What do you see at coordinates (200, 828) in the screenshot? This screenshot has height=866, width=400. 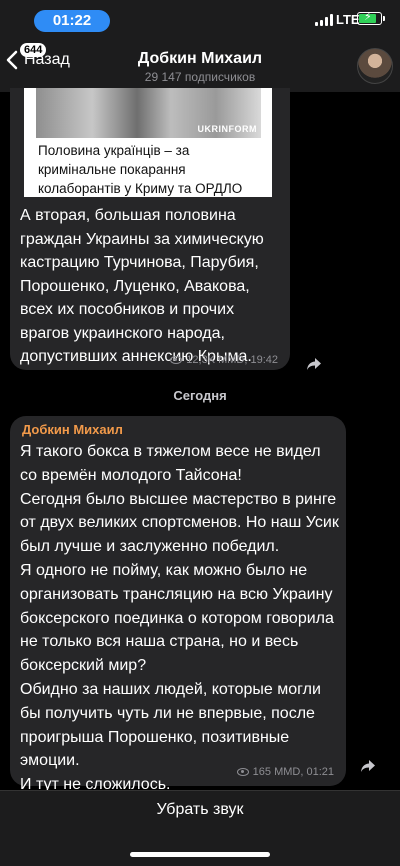 I see `bottom-bar: Убрать звук` at bounding box center [200, 828].